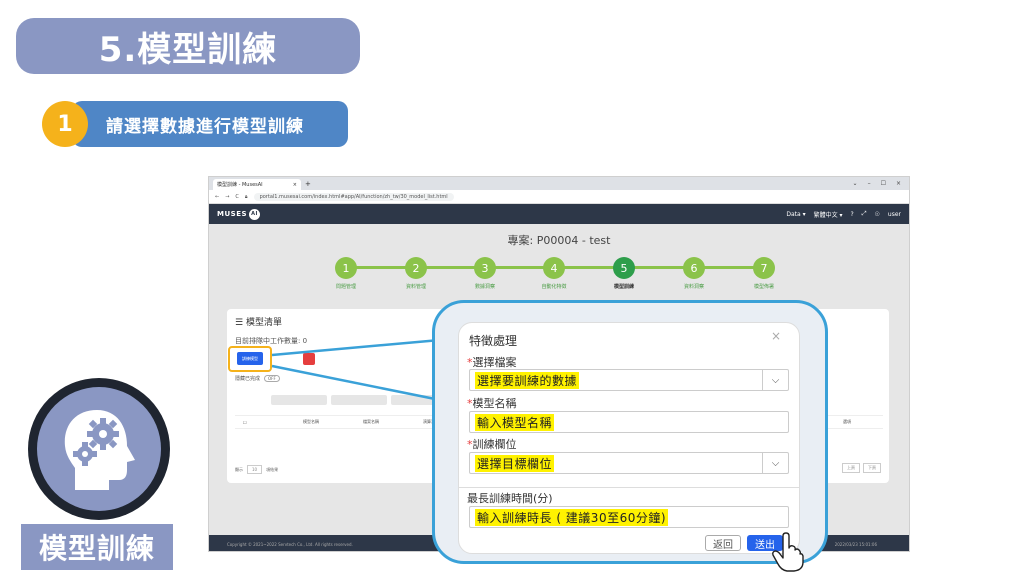  Describe the element at coordinates (855, 544) in the screenshot. I see `footer-timestamp: 2022/03/23 15:01:06` at that location.